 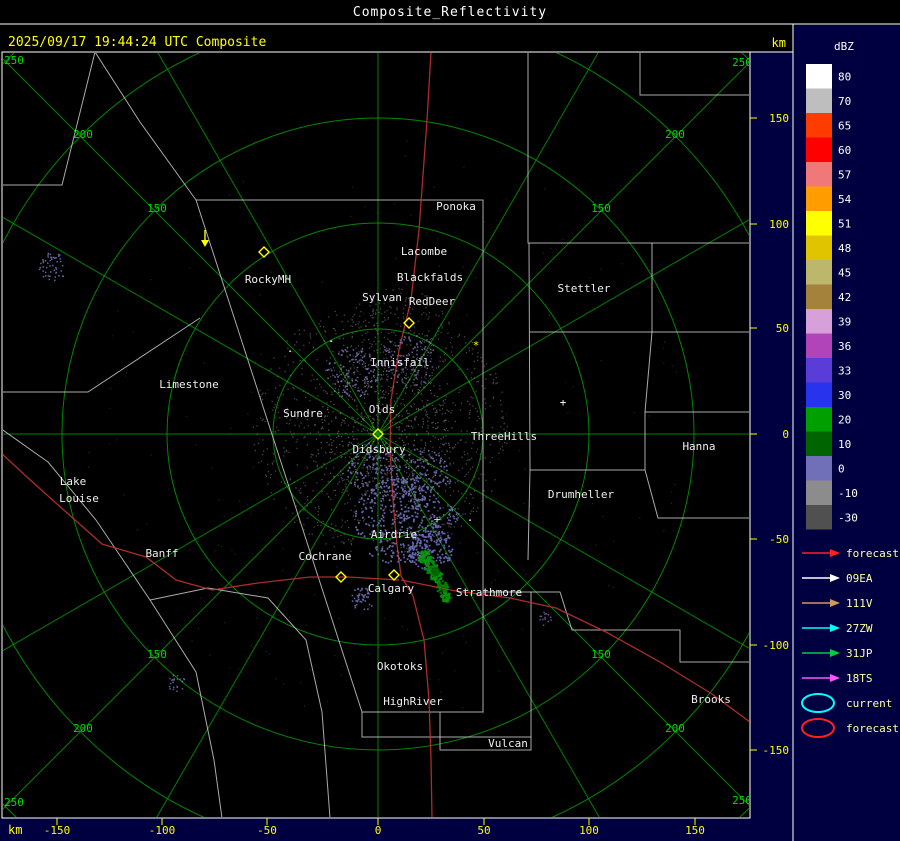 What do you see at coordinates (378, 830) in the screenshot?
I see `bottom-axis-label: 0` at bounding box center [378, 830].